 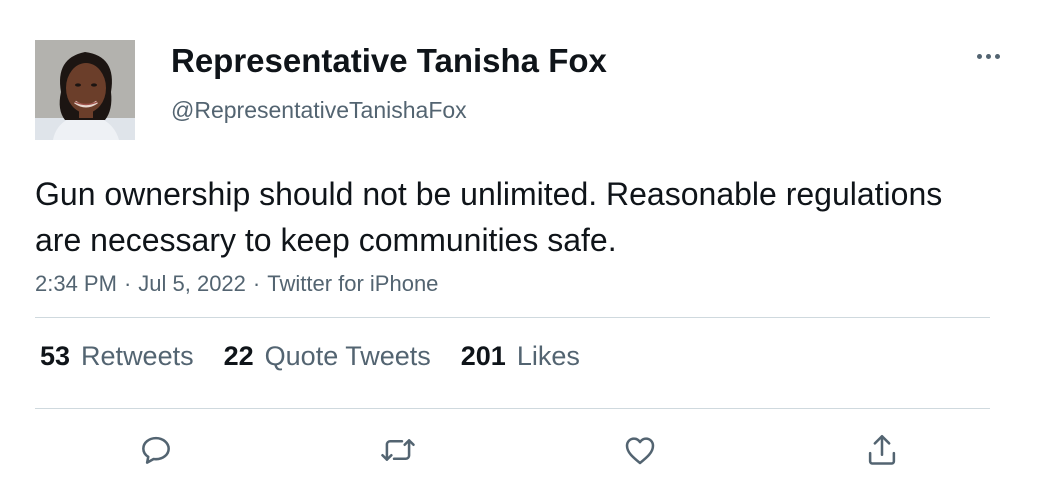 I want to click on reply-icon, so click(x=156, y=450).